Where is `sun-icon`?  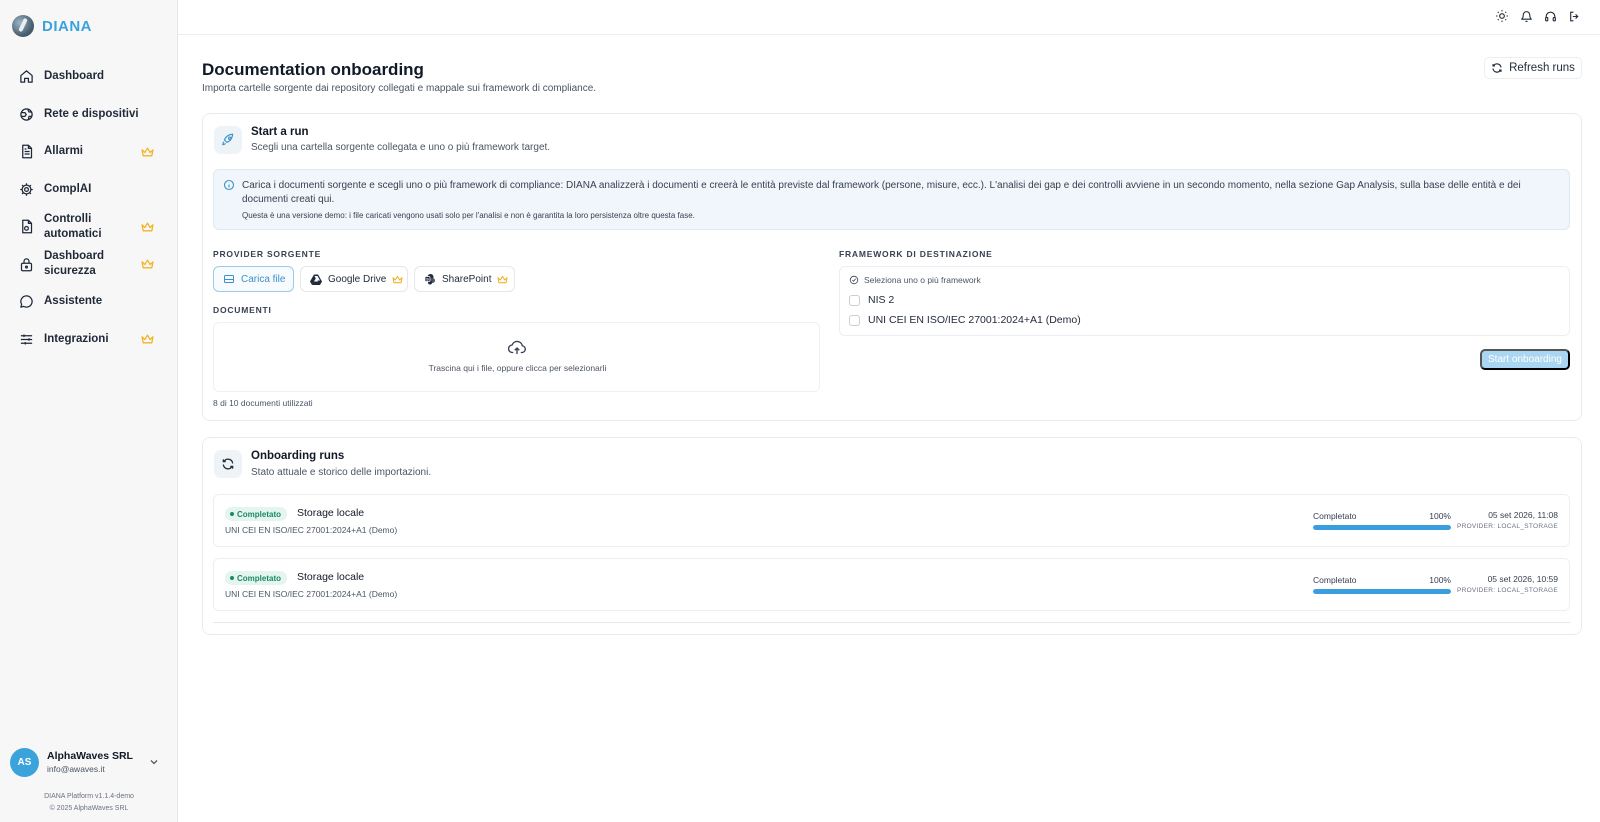
sun-icon is located at coordinates (1502, 16).